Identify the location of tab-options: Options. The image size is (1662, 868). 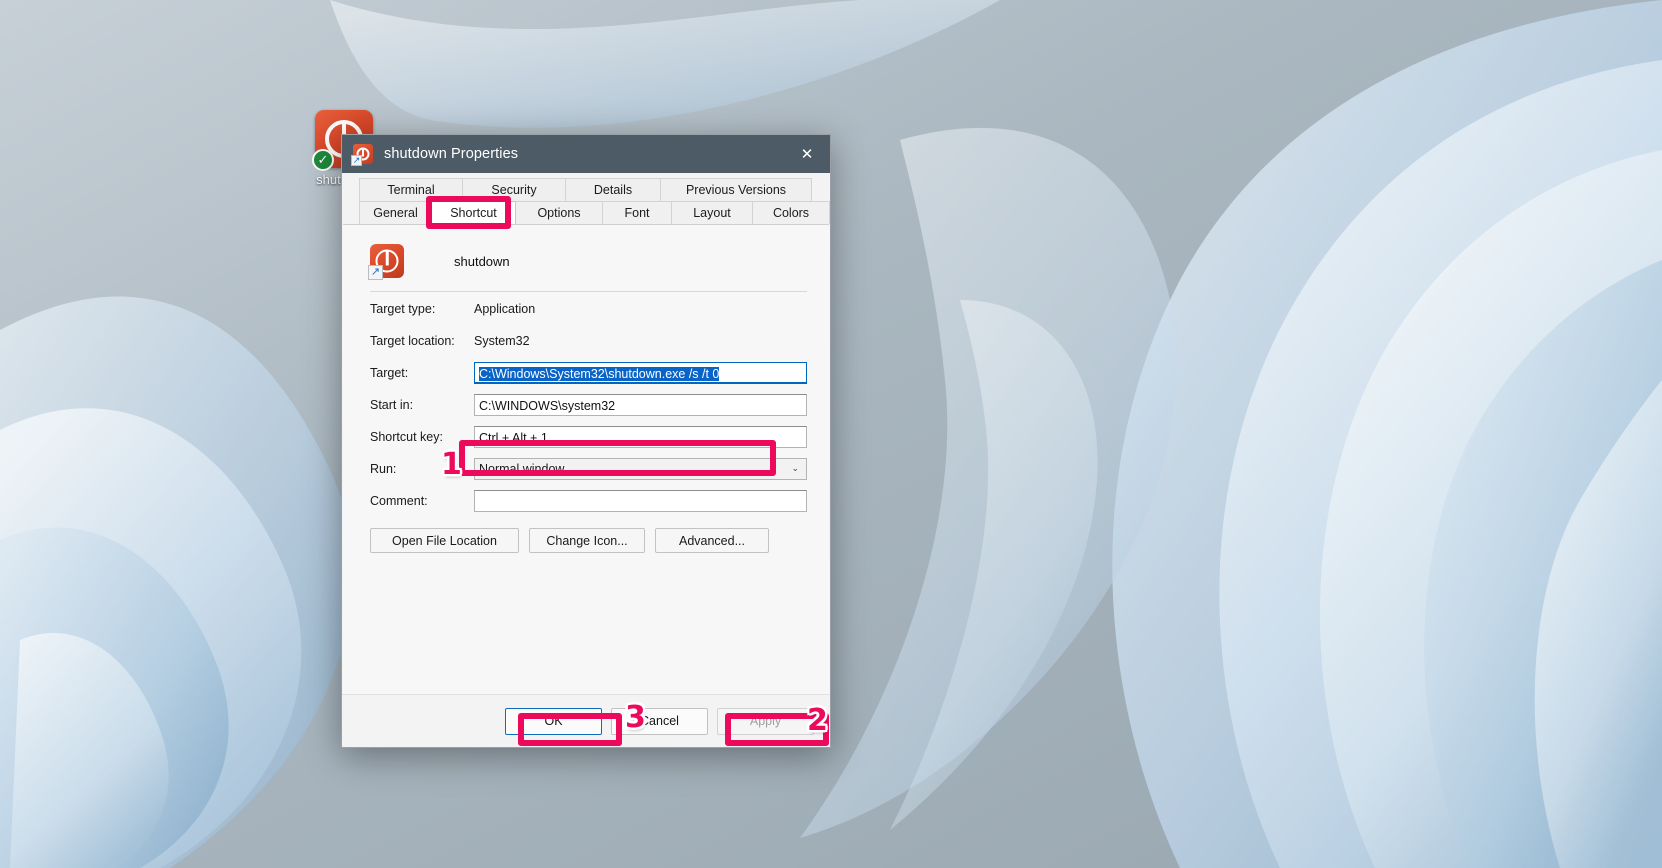
(559, 212).